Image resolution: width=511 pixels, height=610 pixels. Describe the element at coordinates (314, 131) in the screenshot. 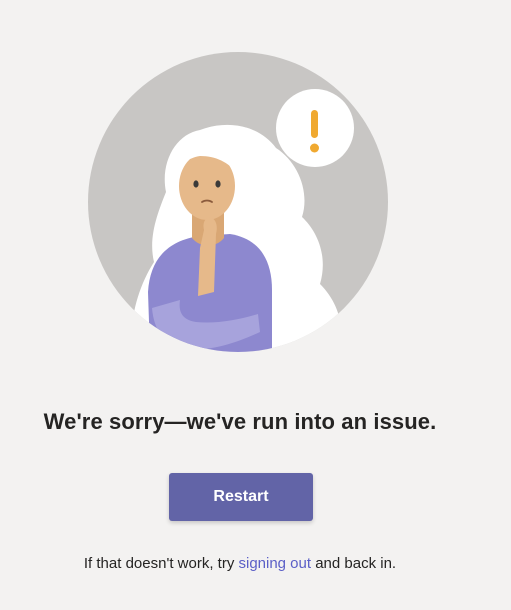

I see `exclamation-icon` at that location.